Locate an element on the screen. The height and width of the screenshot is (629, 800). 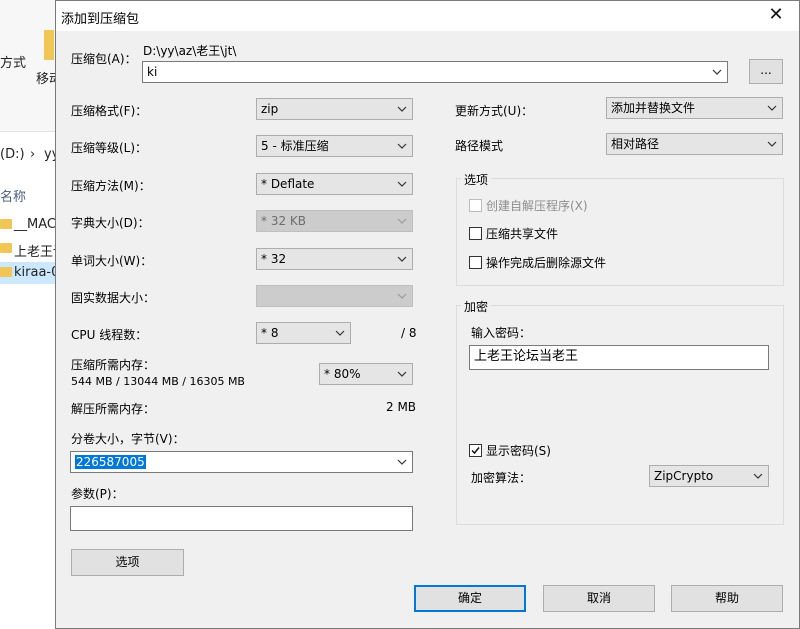
decompress-memory-label: 解压所需内存： is located at coordinates (113, 409).